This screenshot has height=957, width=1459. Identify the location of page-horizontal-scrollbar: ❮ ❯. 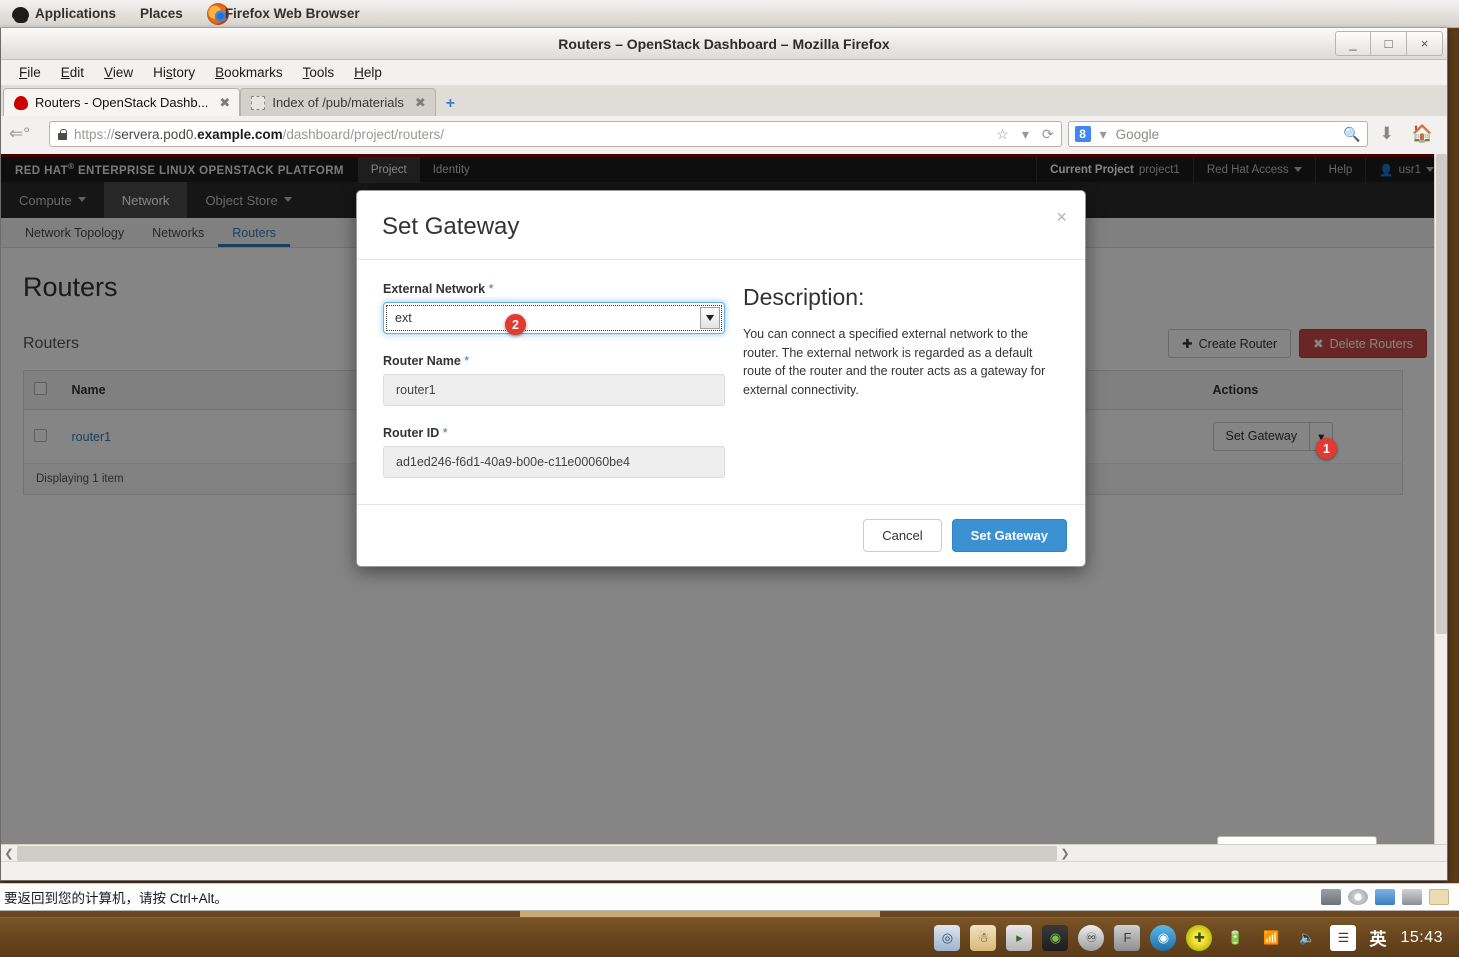
(724, 852).